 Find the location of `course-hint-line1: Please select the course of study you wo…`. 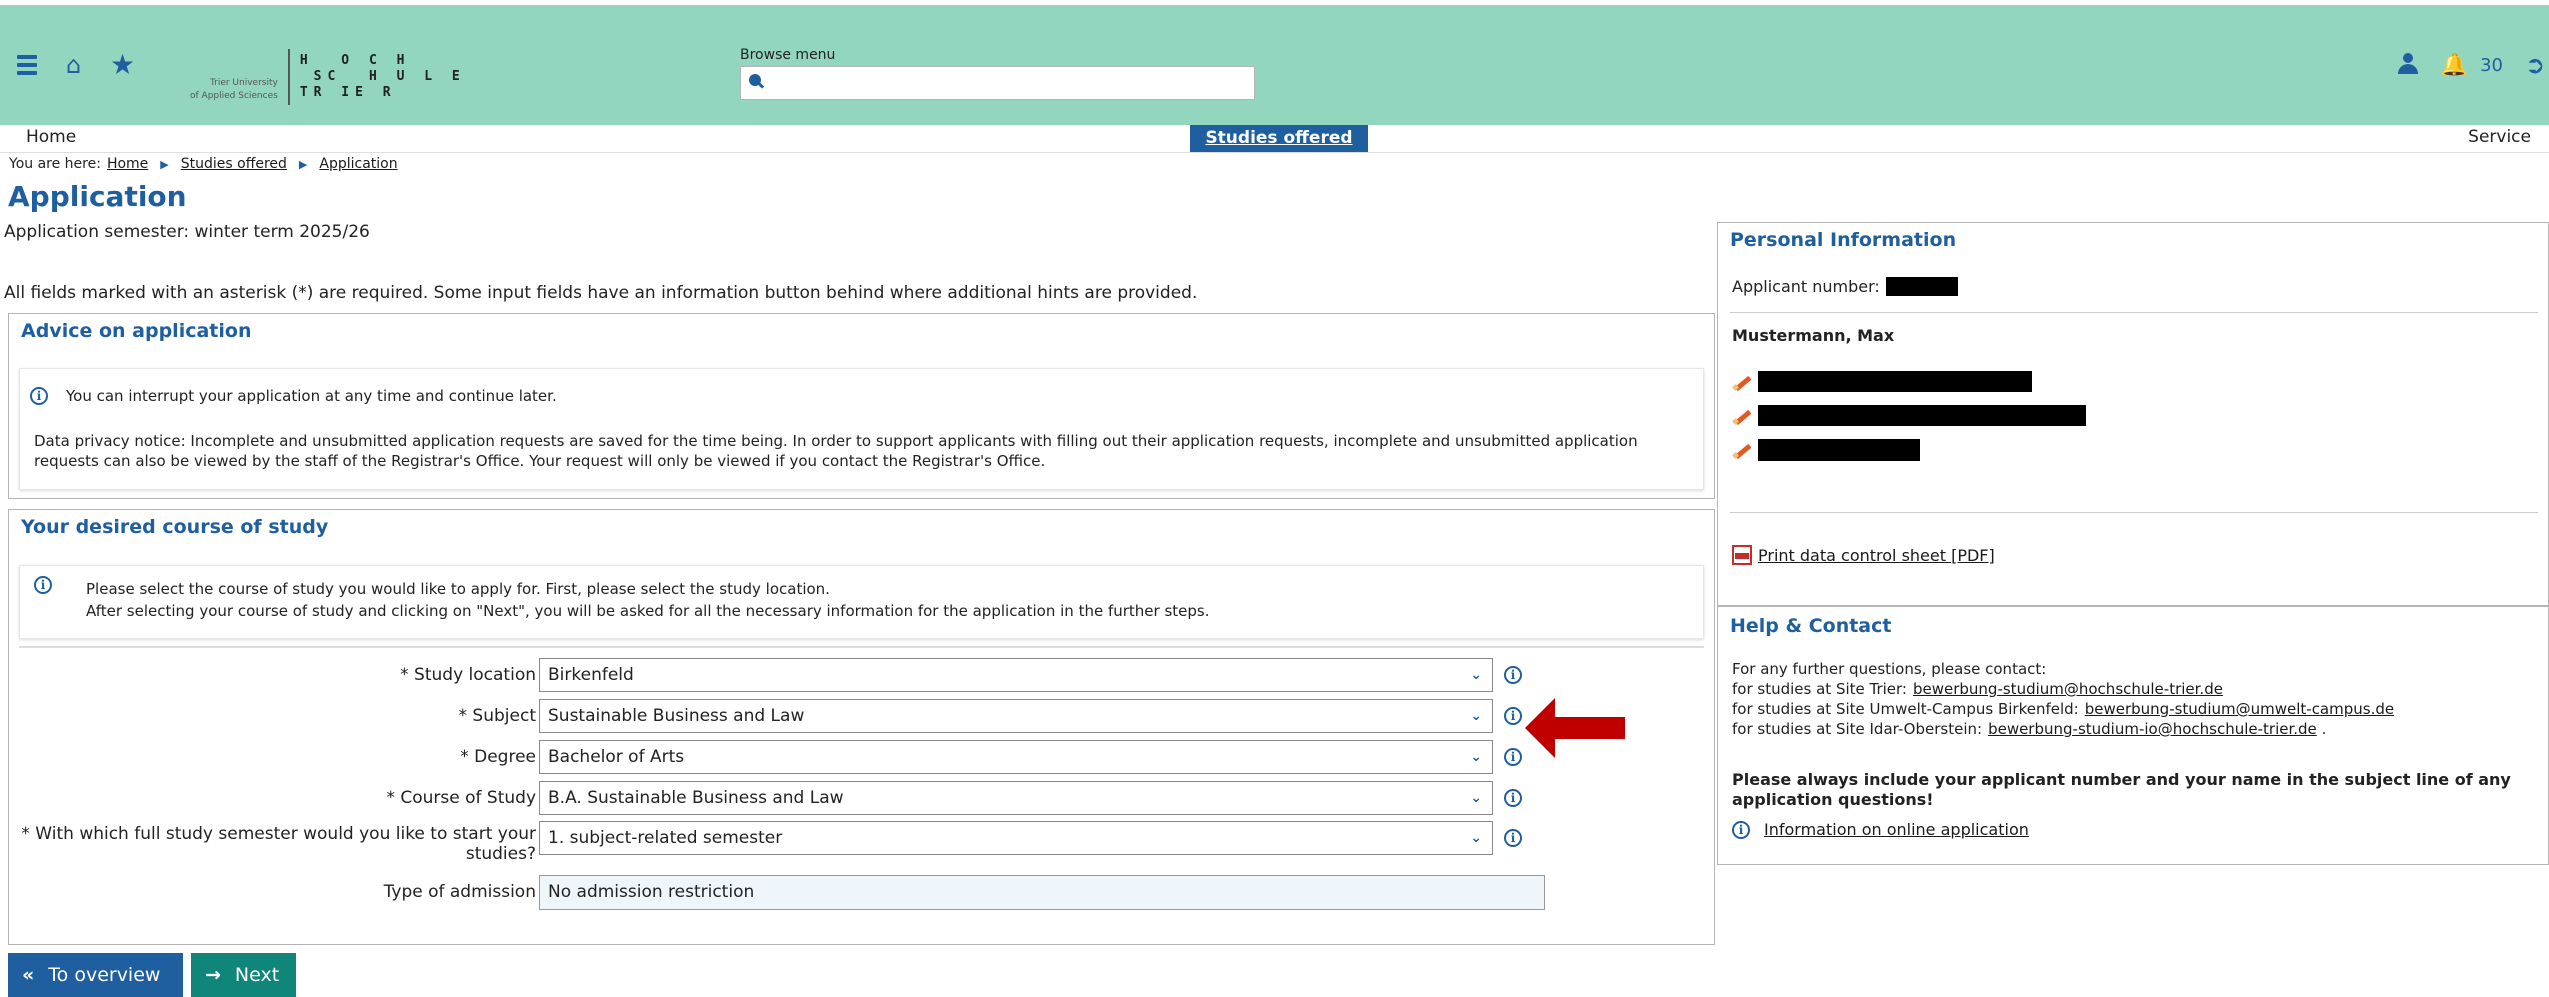

course-hint-line1: Please select the course of study you wo… is located at coordinates (458, 589).